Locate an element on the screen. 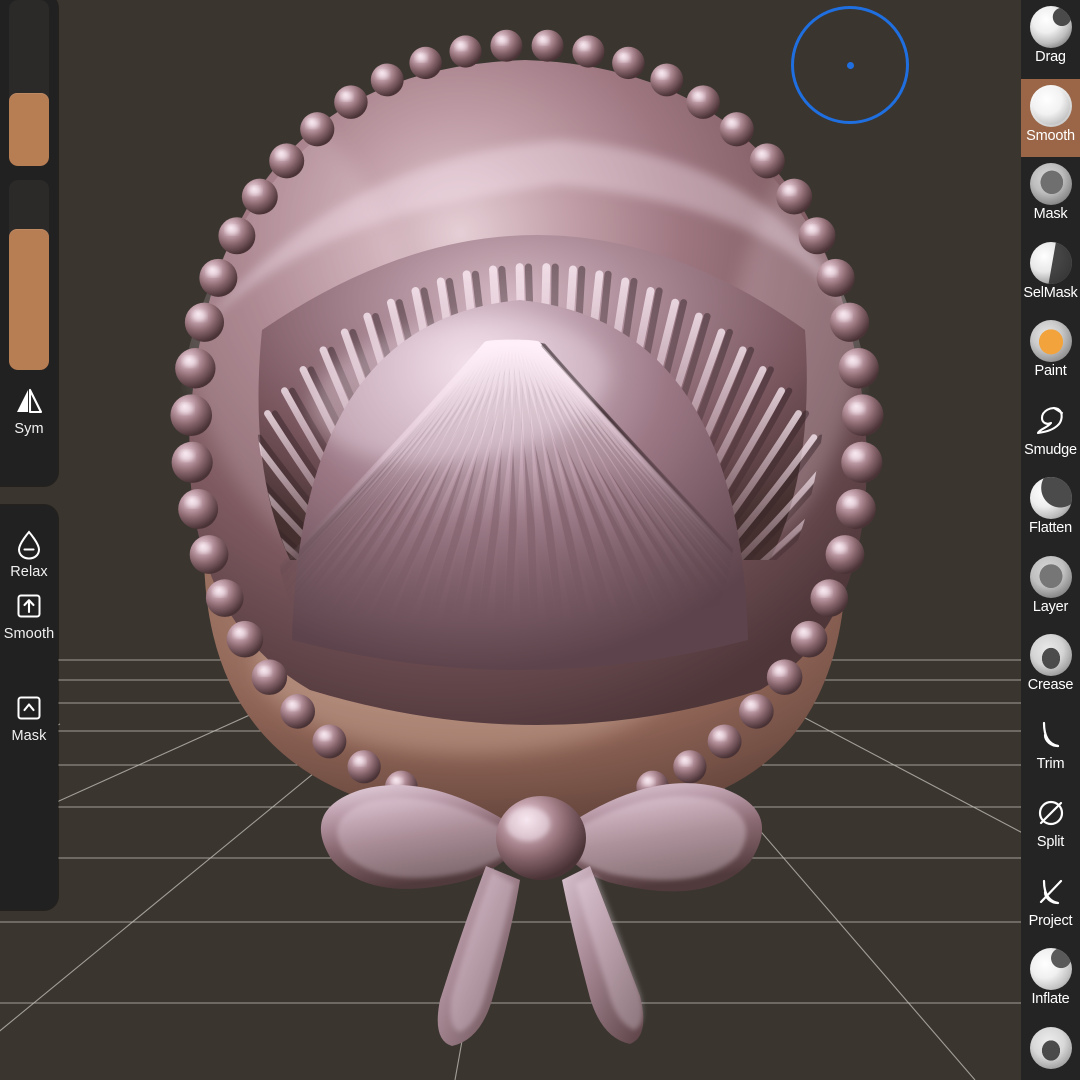 The image size is (1080, 1080). brush-item-inflate: Inflate is located at coordinates (1050, 981).